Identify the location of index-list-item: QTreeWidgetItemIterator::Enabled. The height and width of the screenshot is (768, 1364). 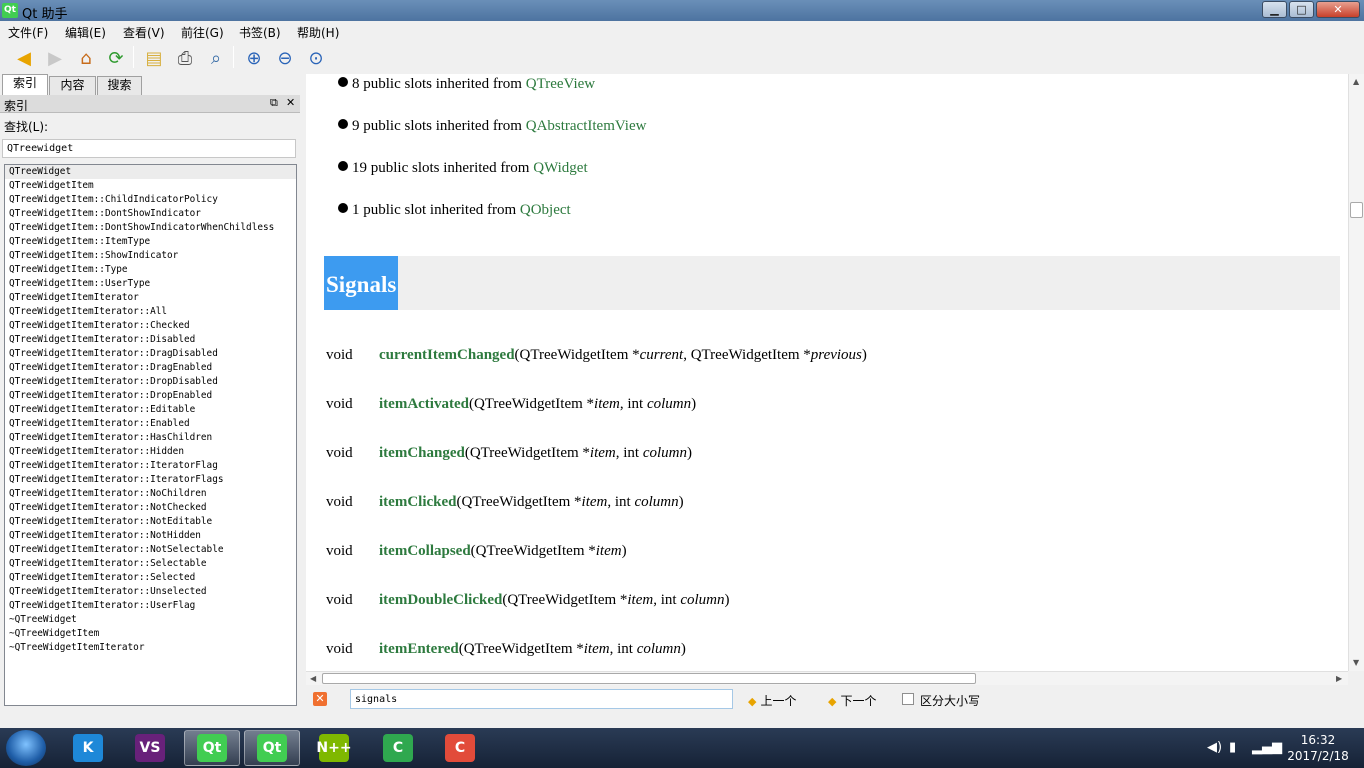
(150, 424).